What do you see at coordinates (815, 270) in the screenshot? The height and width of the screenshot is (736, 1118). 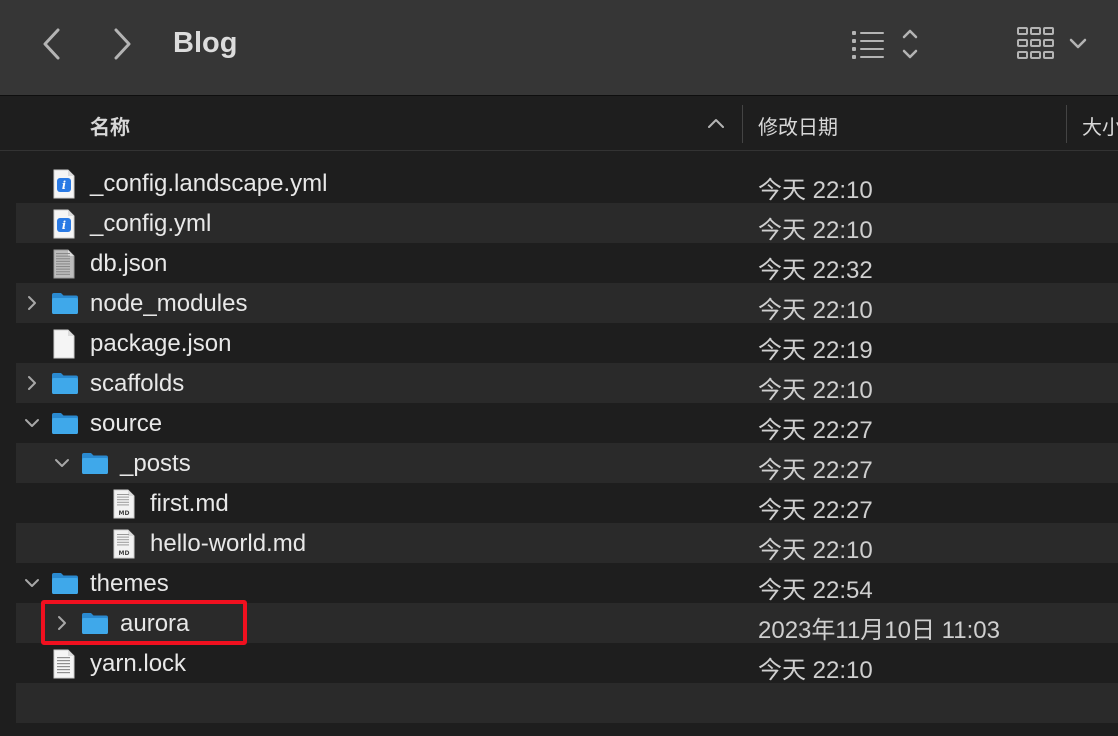 I see `modified-date: 今天 22:32` at bounding box center [815, 270].